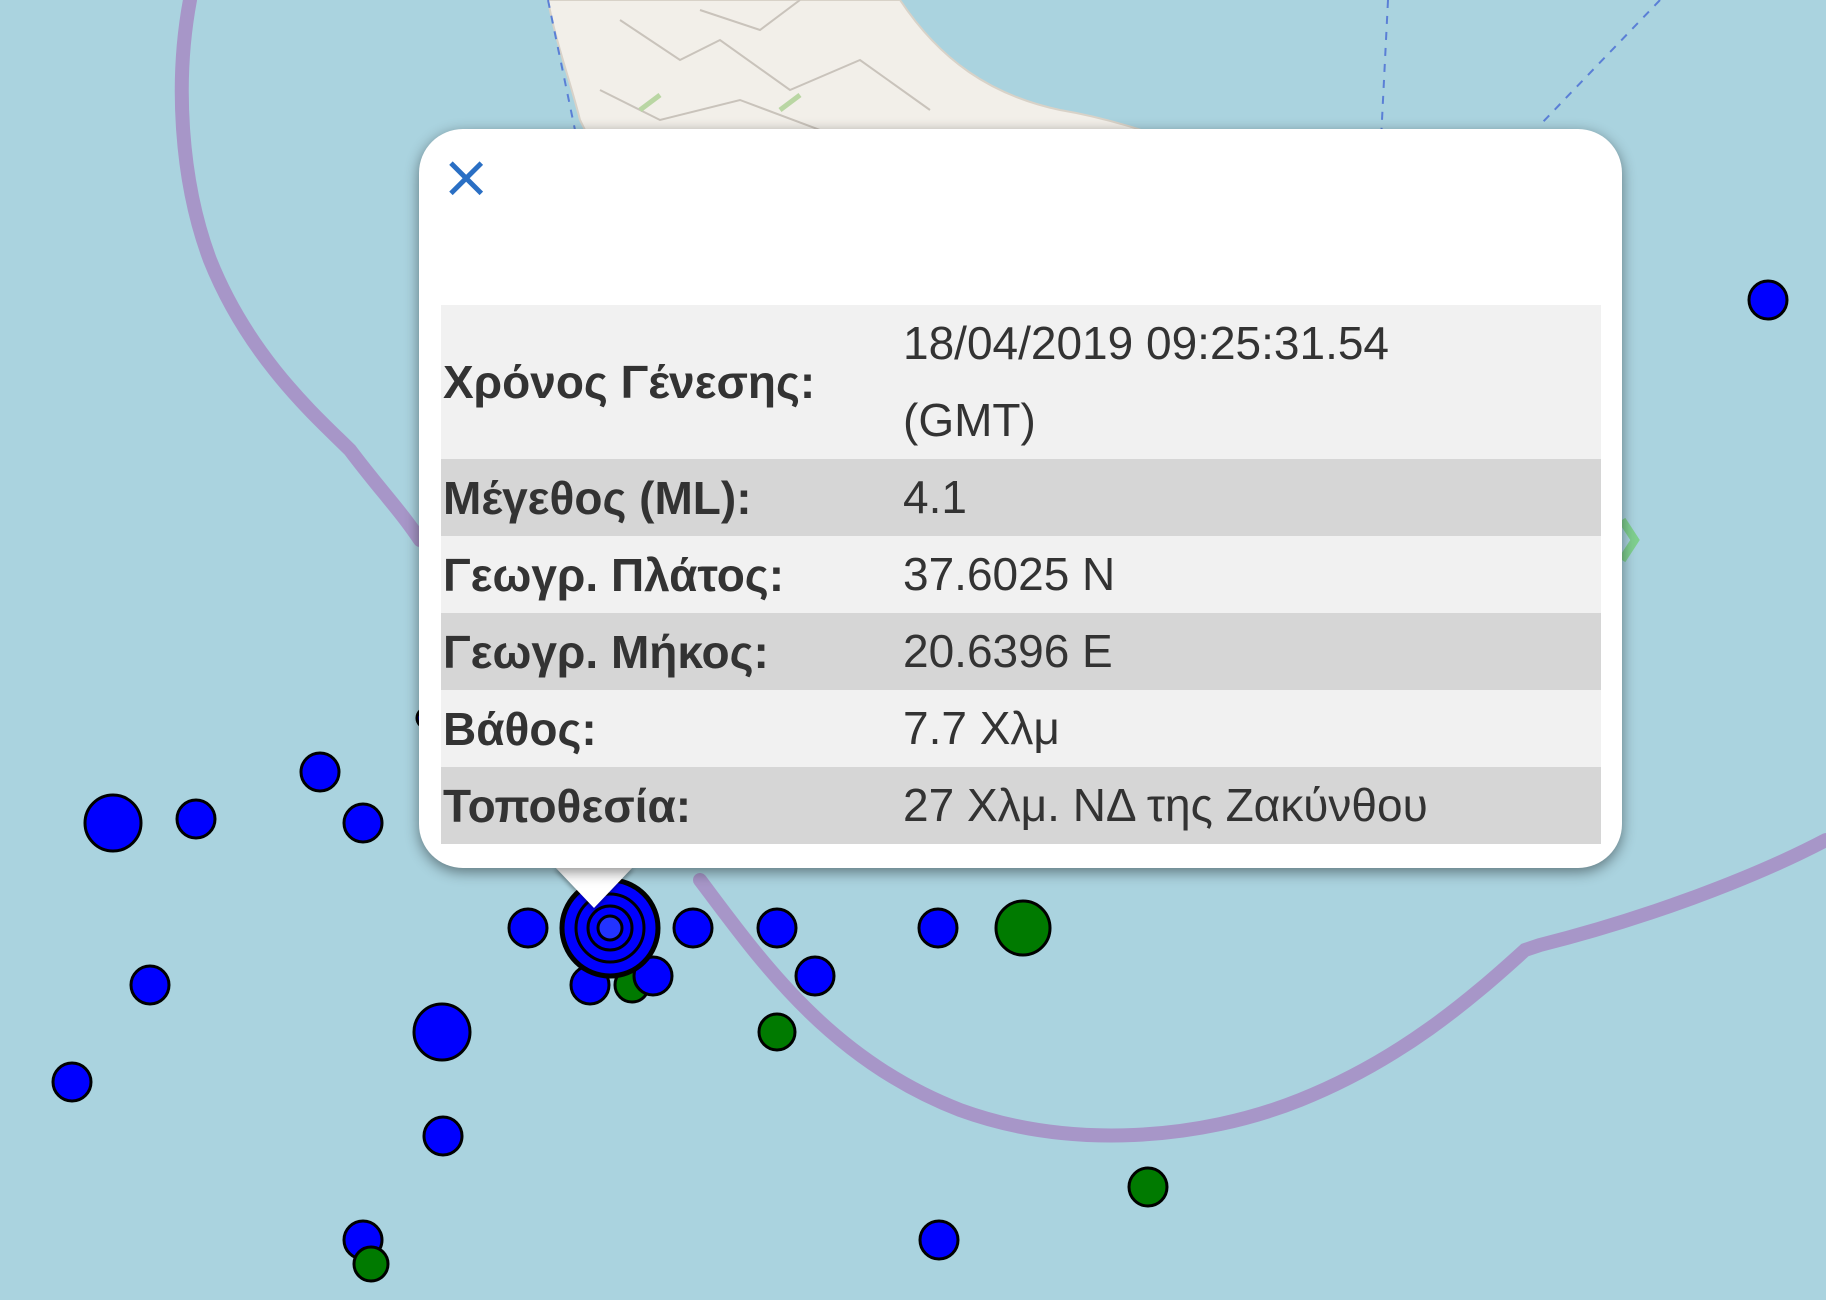  I want to click on origin-time-zone: (GMT), so click(969, 420).